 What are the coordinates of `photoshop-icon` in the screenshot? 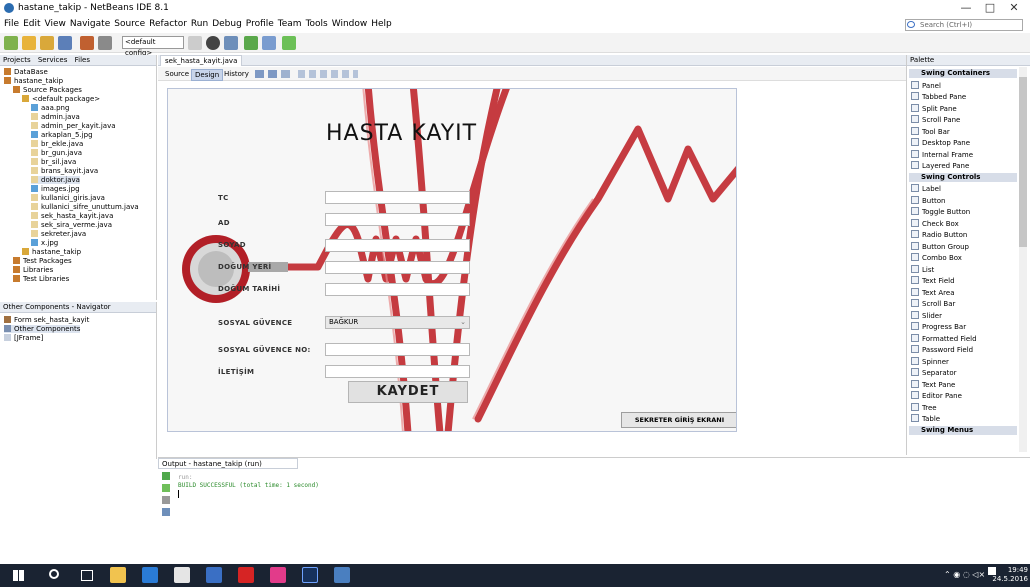 It's located at (310, 575).